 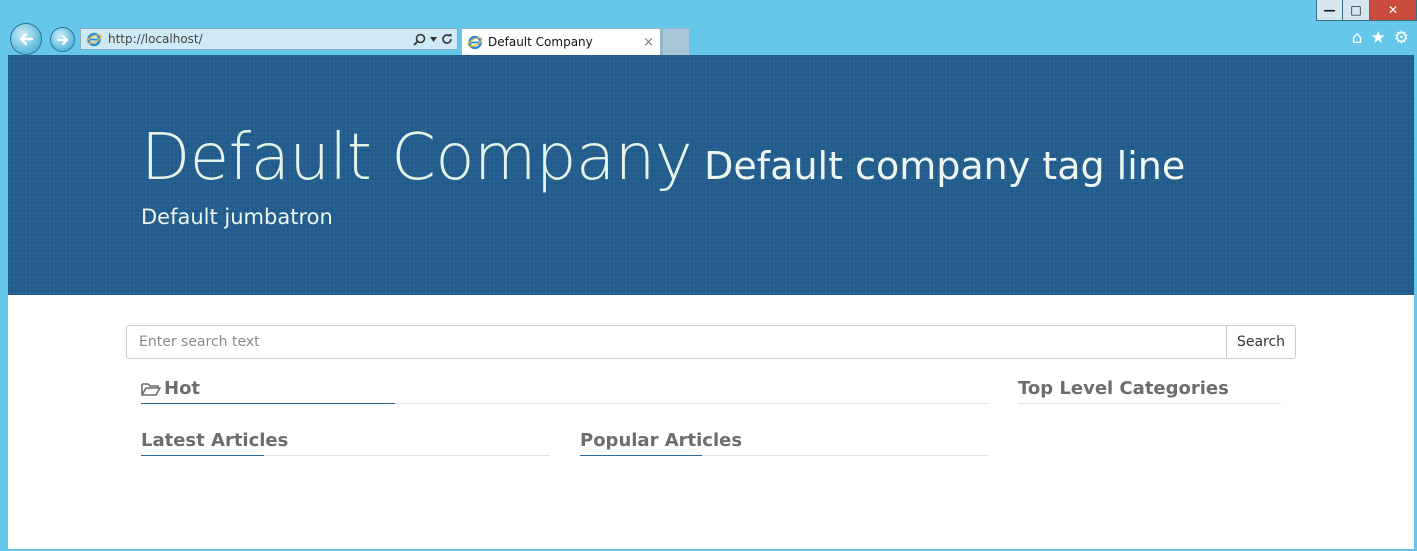 I want to click on arrow-left-icon, so click(x=26, y=39).